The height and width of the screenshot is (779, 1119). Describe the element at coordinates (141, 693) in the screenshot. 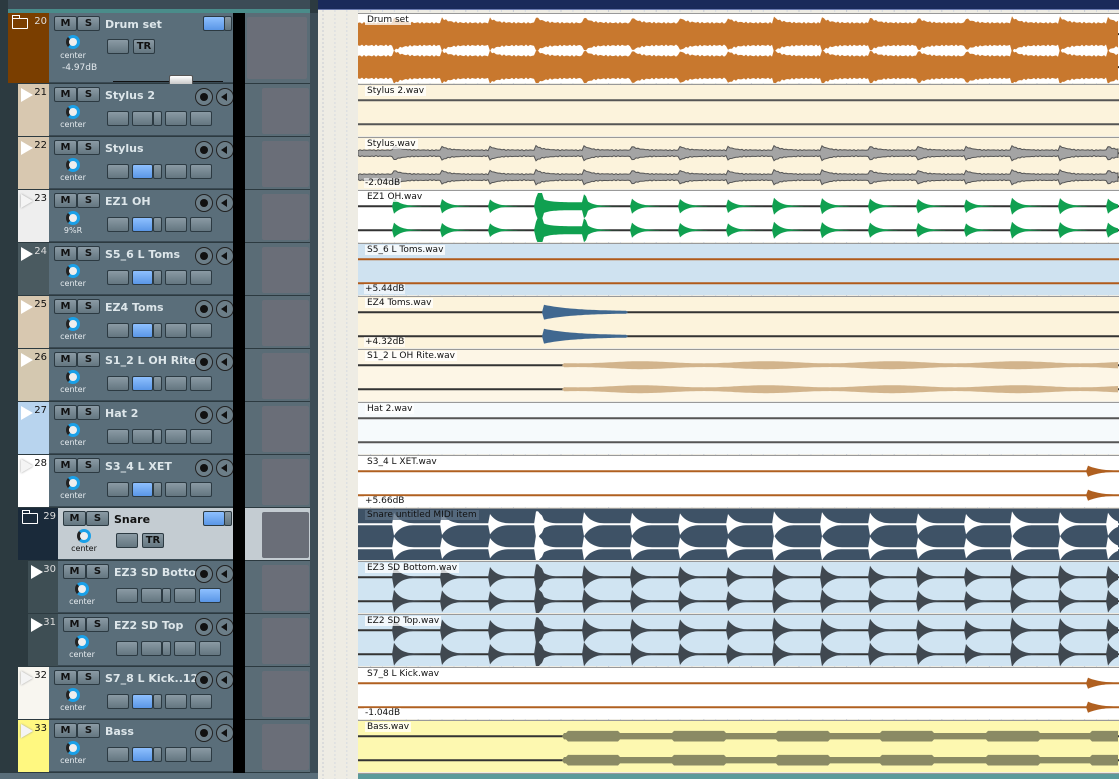

I see `track-panel: M S S7_8 L Kick..128 center` at that location.